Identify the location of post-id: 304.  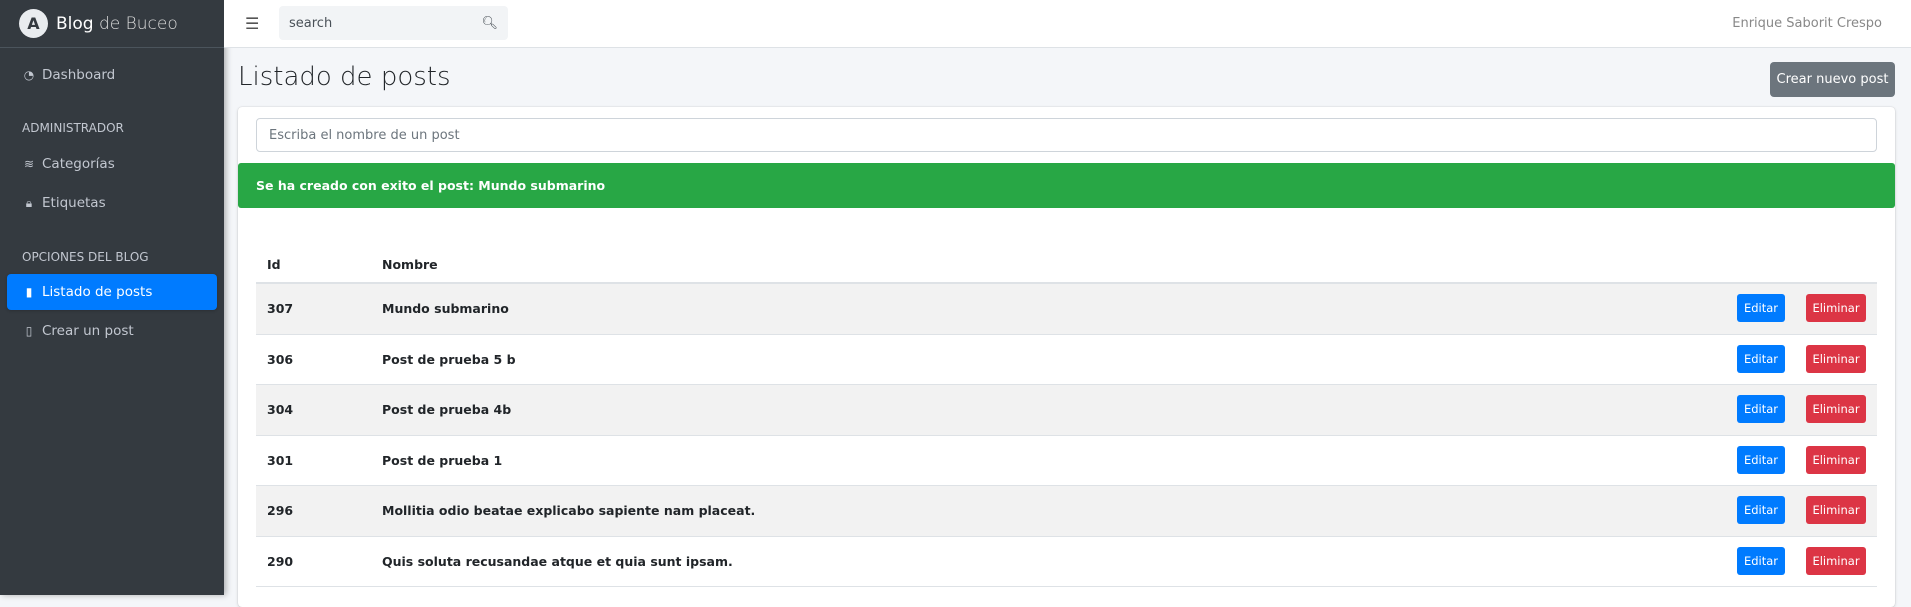
(280, 410).